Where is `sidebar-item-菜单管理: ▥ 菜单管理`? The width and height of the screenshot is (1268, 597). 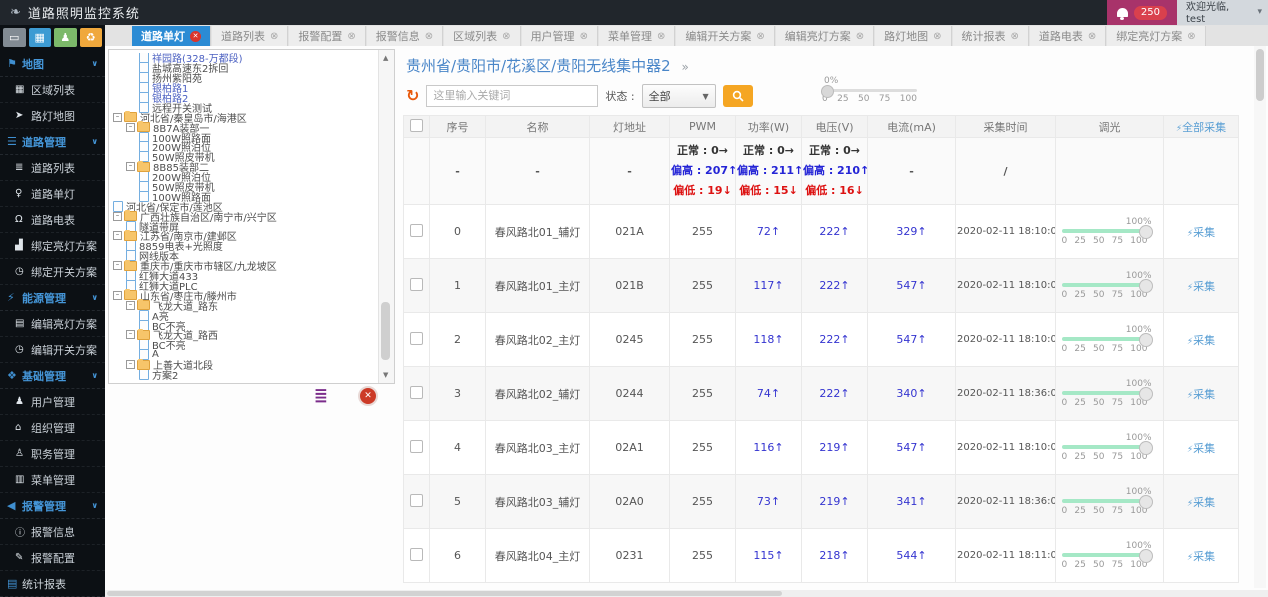 sidebar-item-菜单管理: ▥ 菜单管理 is located at coordinates (52, 480).